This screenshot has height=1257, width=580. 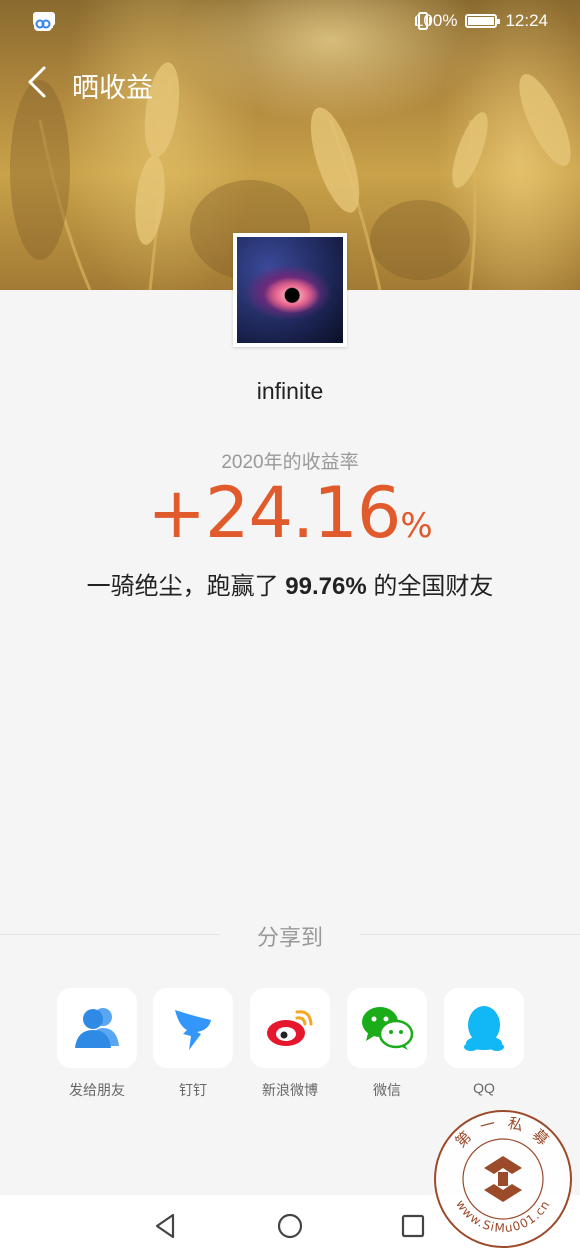 What do you see at coordinates (112, 88) in the screenshot?
I see `page-title: 晒收益` at bounding box center [112, 88].